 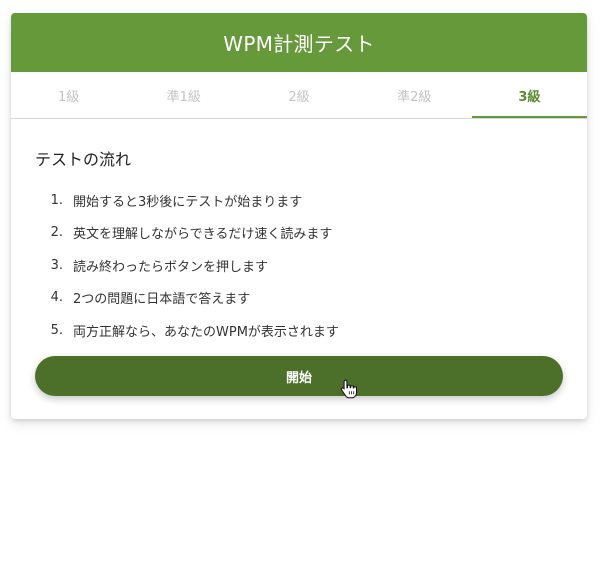 I want to click on tab-level-2: 2級, so click(x=298, y=95).